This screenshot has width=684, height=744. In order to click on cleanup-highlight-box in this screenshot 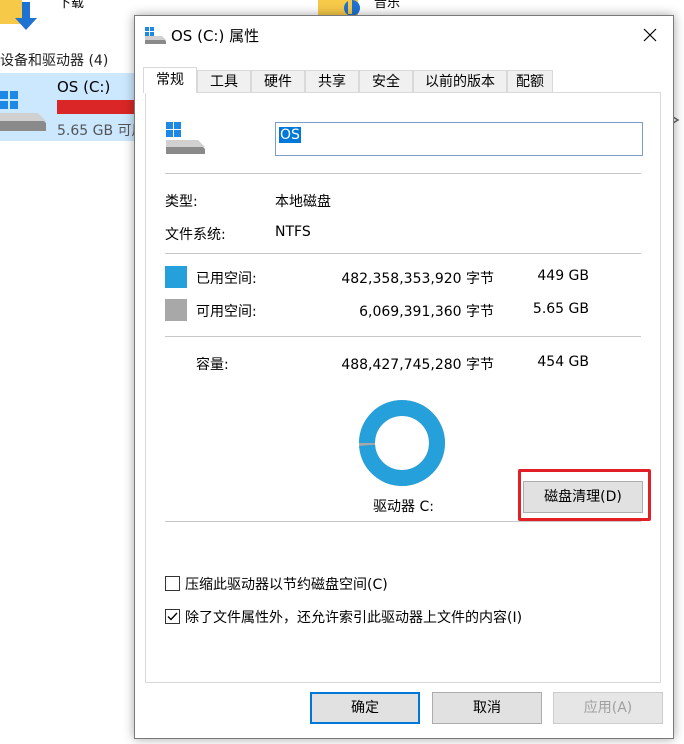, I will do `click(584, 495)`.